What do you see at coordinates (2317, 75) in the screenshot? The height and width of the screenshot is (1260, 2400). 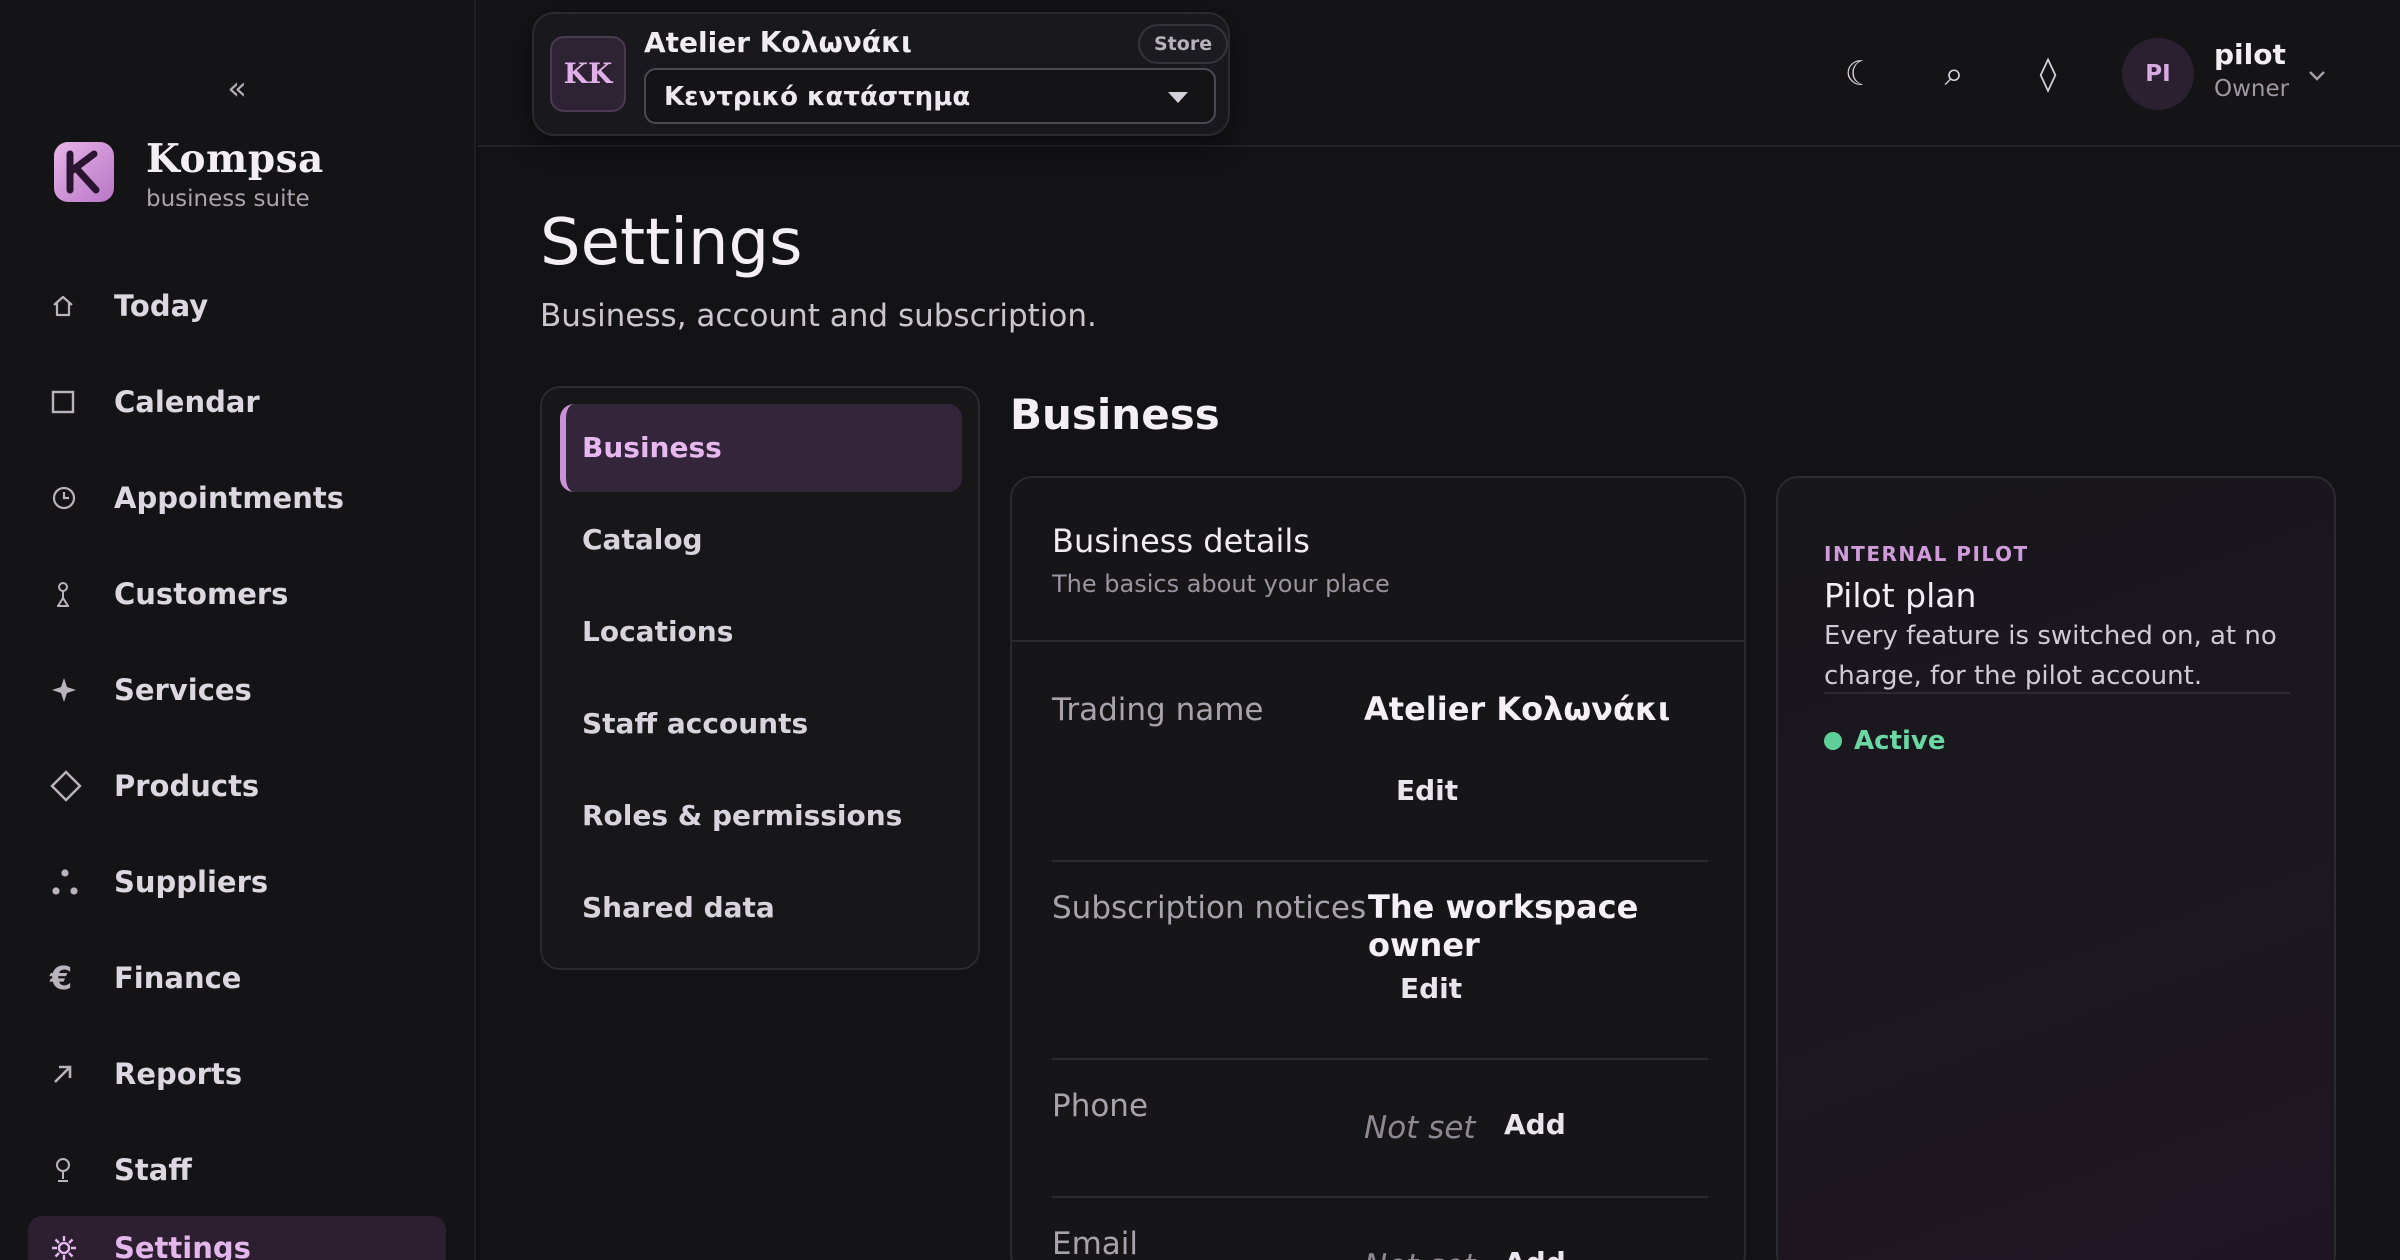 I see `chevron-down-icon` at bounding box center [2317, 75].